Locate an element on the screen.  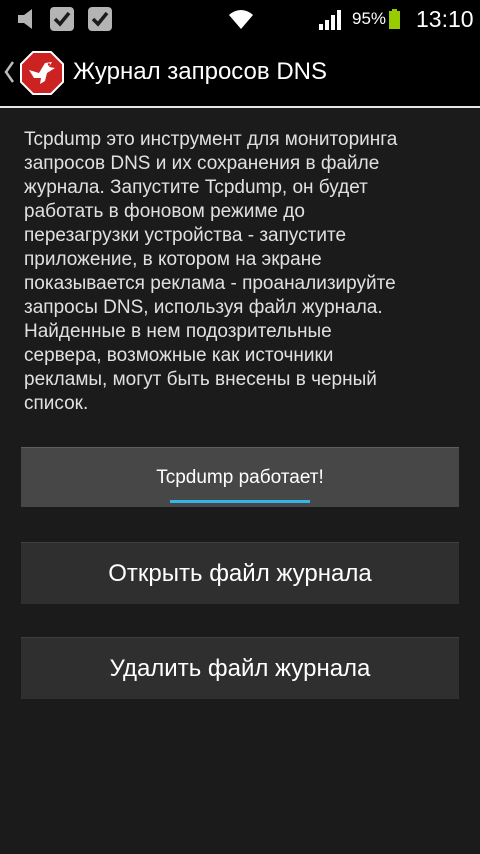
action-bar: Журнал запросов DNS is located at coordinates (240, 73).